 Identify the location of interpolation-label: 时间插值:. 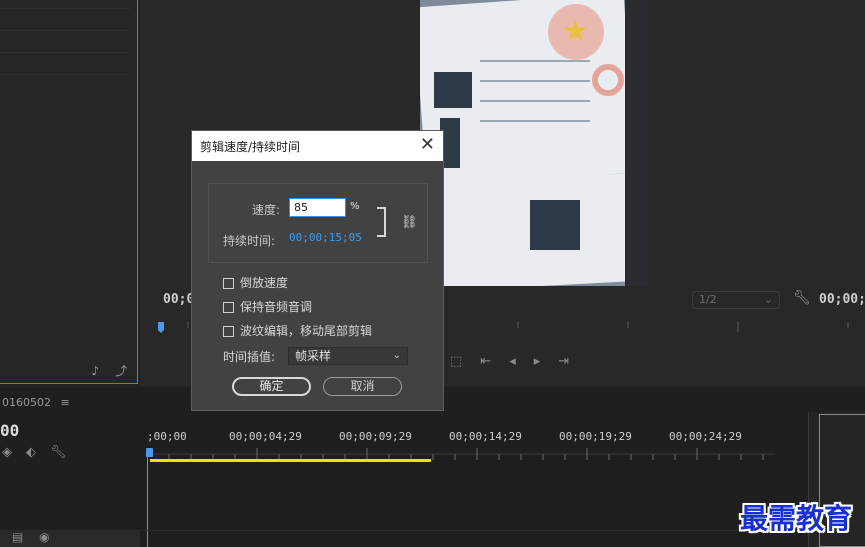
(249, 357).